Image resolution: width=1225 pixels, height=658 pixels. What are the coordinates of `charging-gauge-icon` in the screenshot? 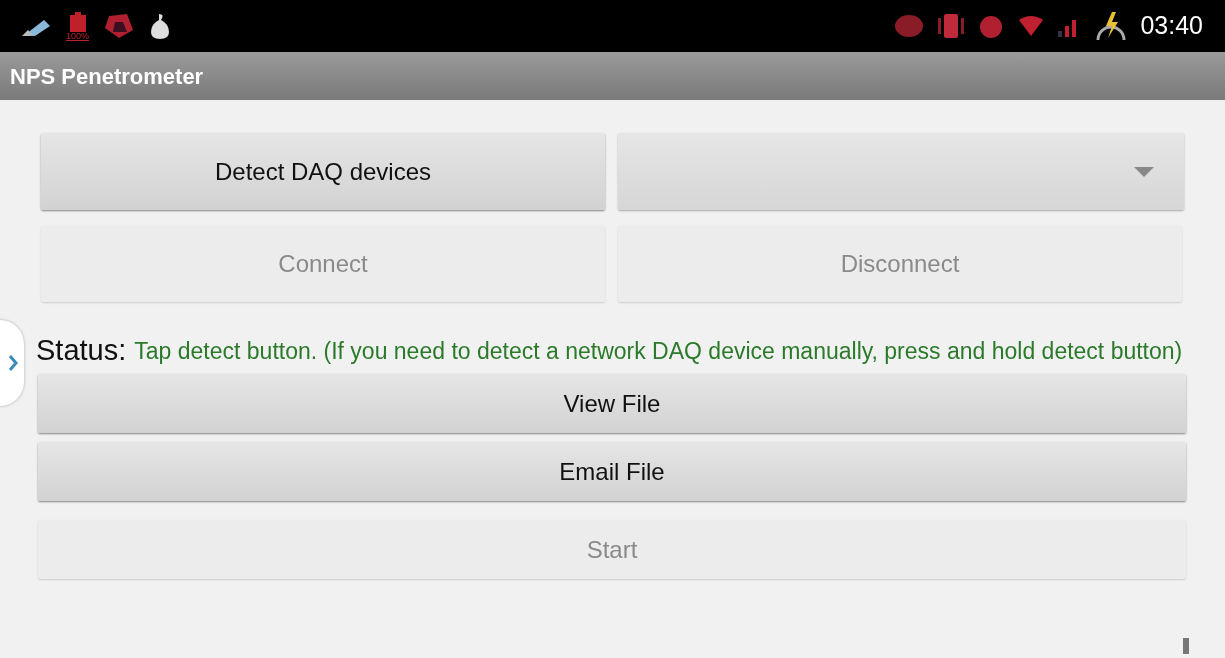 It's located at (1111, 26).